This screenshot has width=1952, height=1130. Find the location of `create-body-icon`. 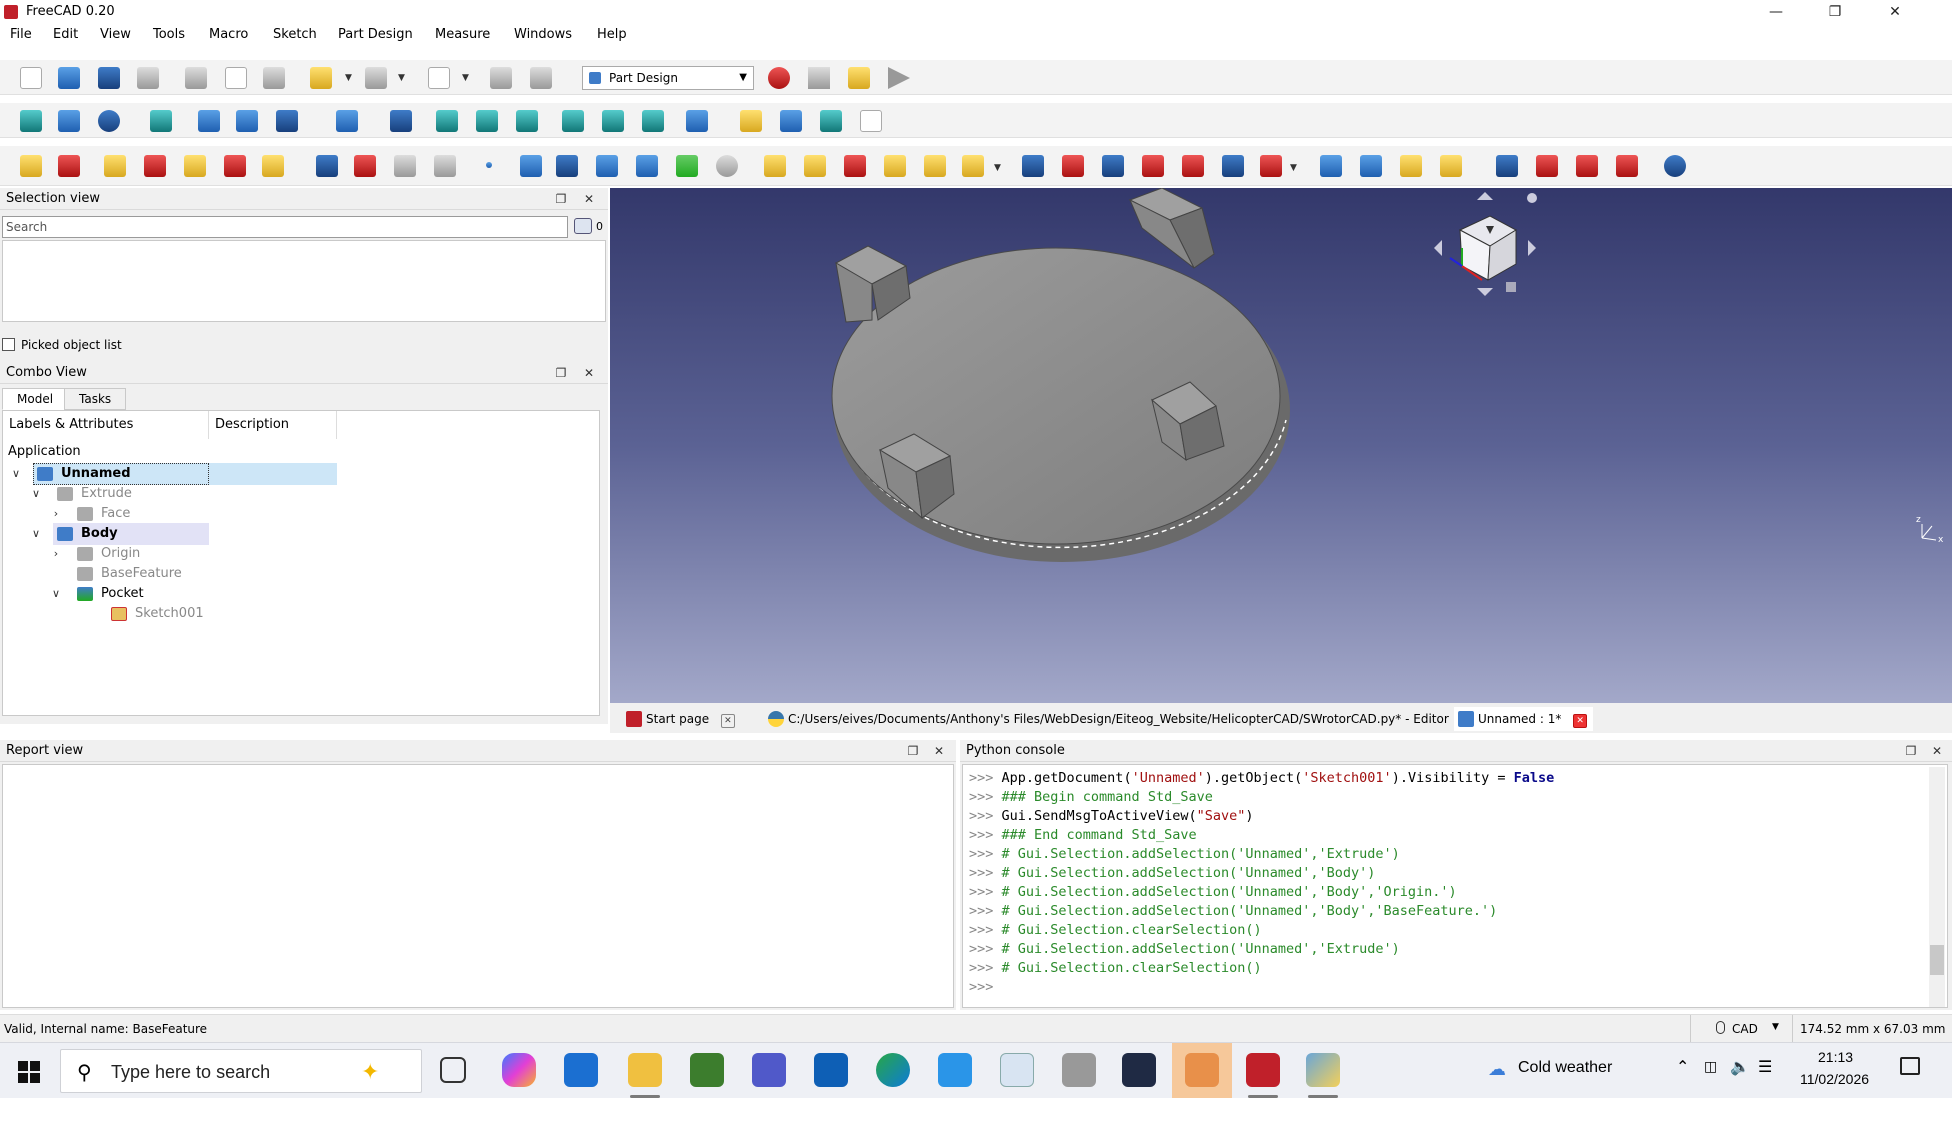

create-body-icon is located at coordinates (327, 166).